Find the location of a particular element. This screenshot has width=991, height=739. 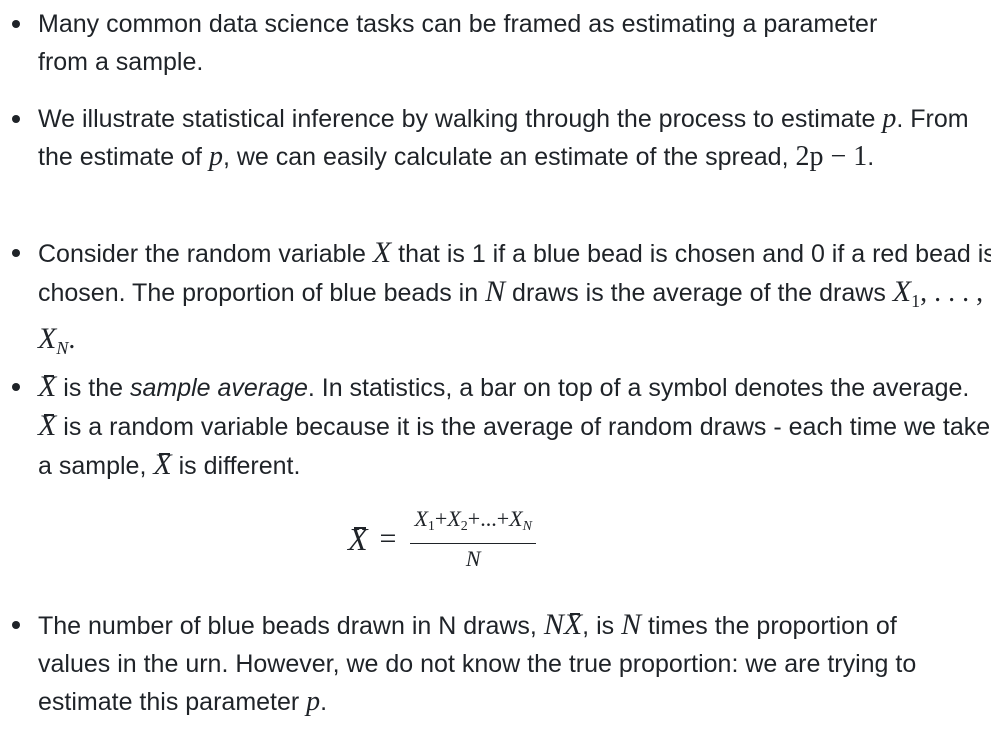

num-X2-sub: 2 is located at coordinates (464, 526).